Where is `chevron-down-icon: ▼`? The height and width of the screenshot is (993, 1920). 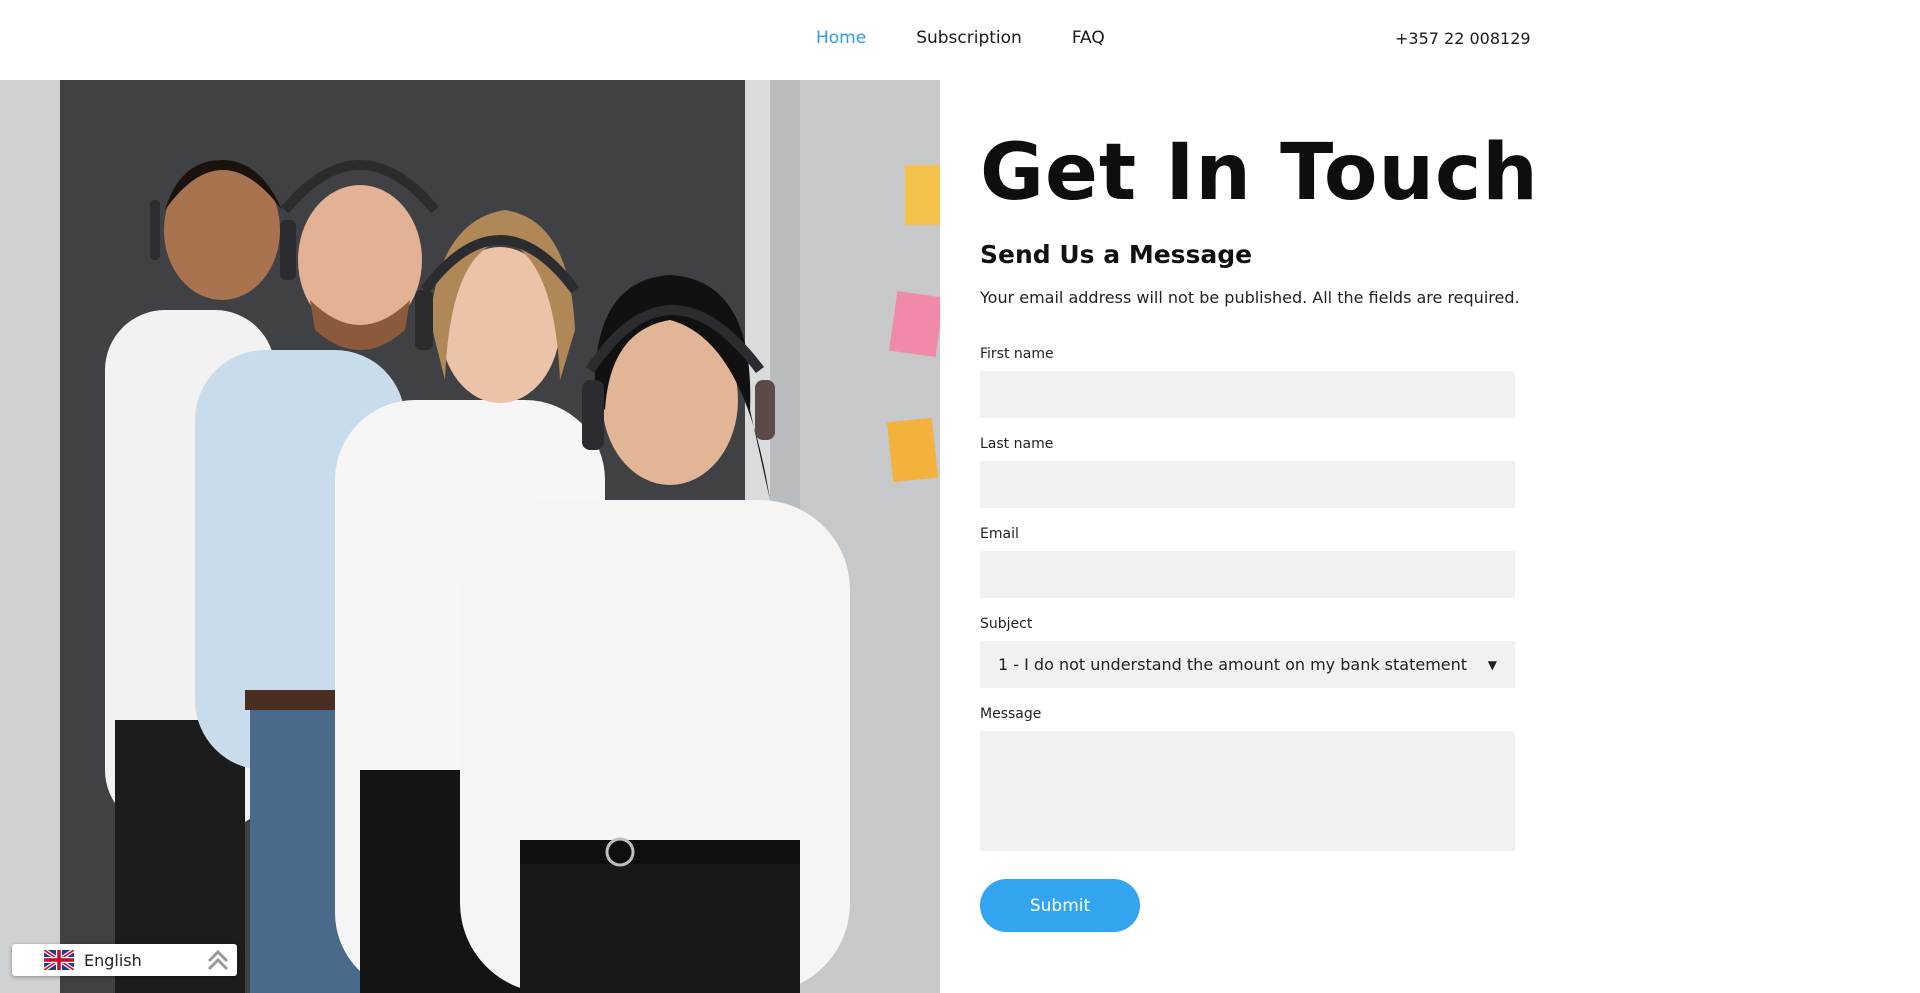
chevron-down-icon: ▼ is located at coordinates (1492, 664).